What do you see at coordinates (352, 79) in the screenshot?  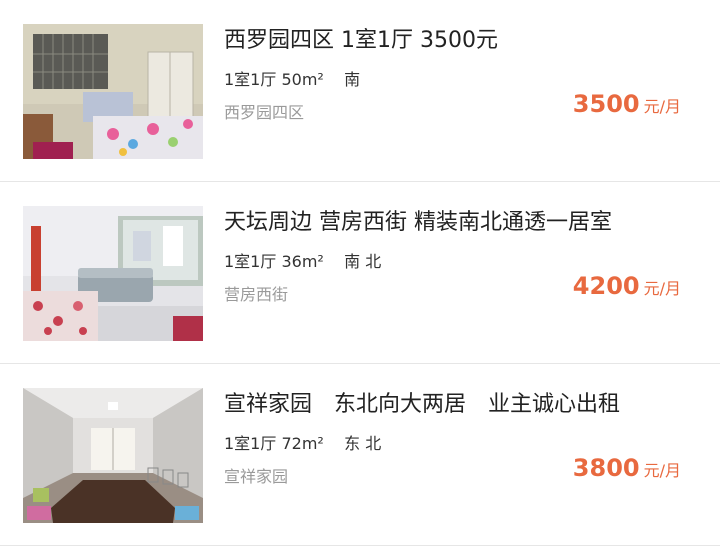 I see `listing-orientation: 南` at bounding box center [352, 79].